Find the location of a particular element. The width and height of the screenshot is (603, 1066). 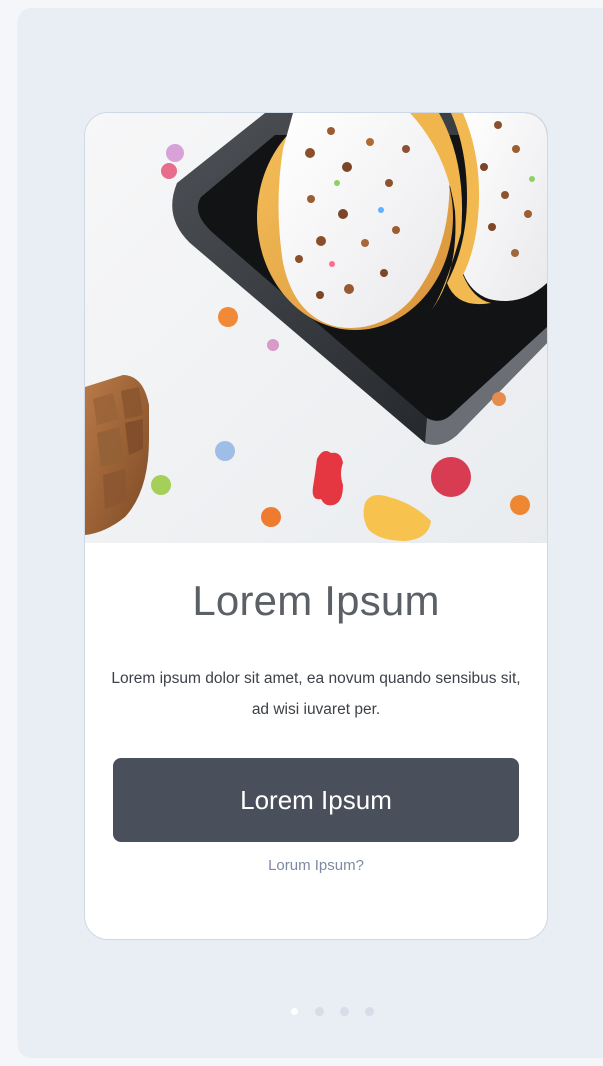

pagination-dots is located at coordinates (332, 1011).